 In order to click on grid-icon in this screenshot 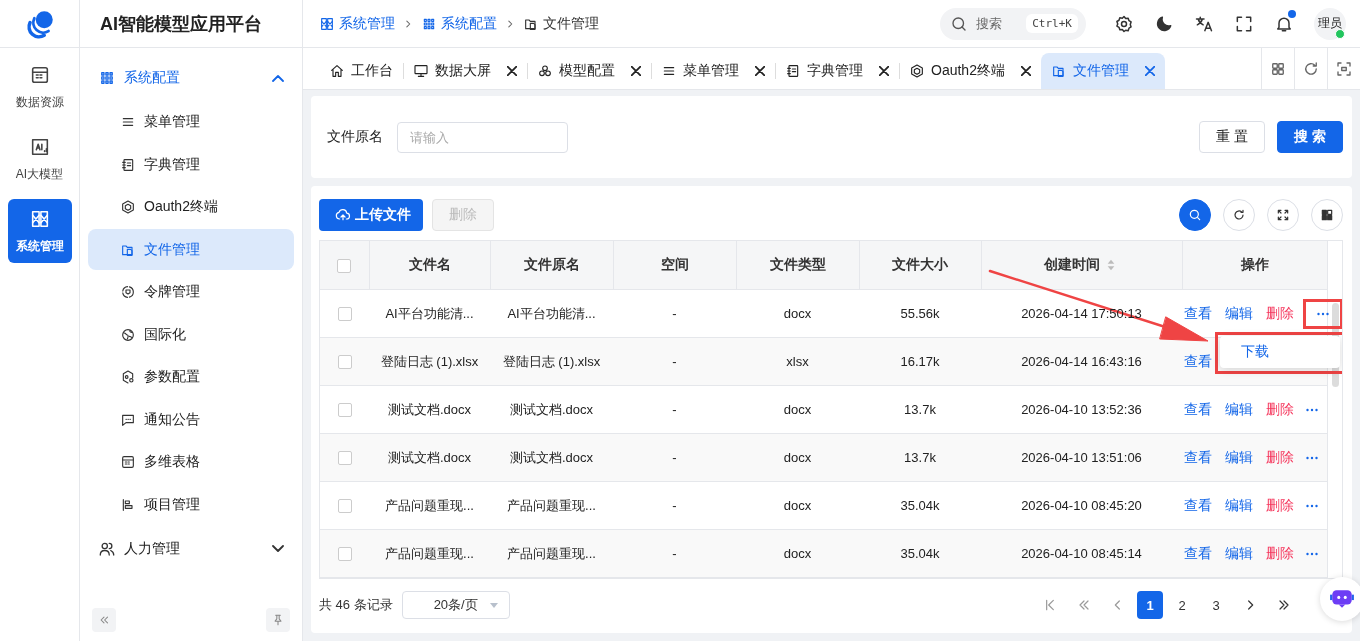, I will do `click(1278, 69)`.